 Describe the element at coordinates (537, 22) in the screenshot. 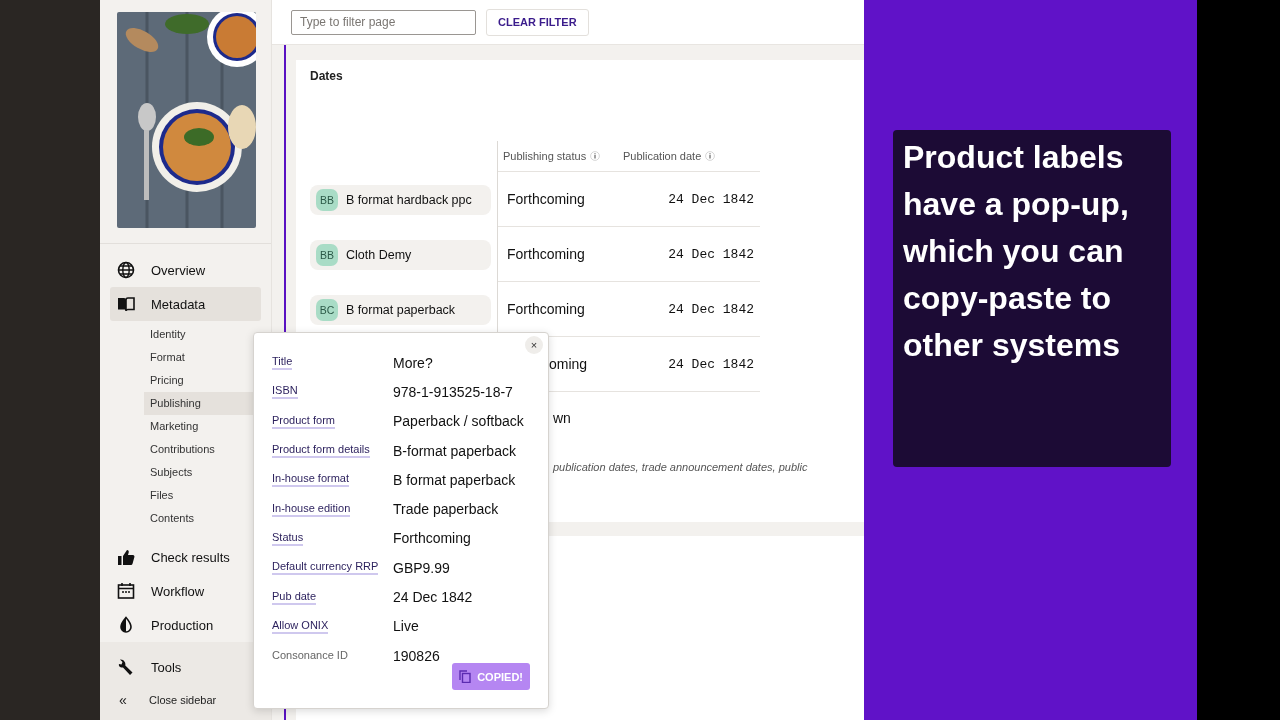

I see `clear-filter-button: CLEAR FILTER` at that location.